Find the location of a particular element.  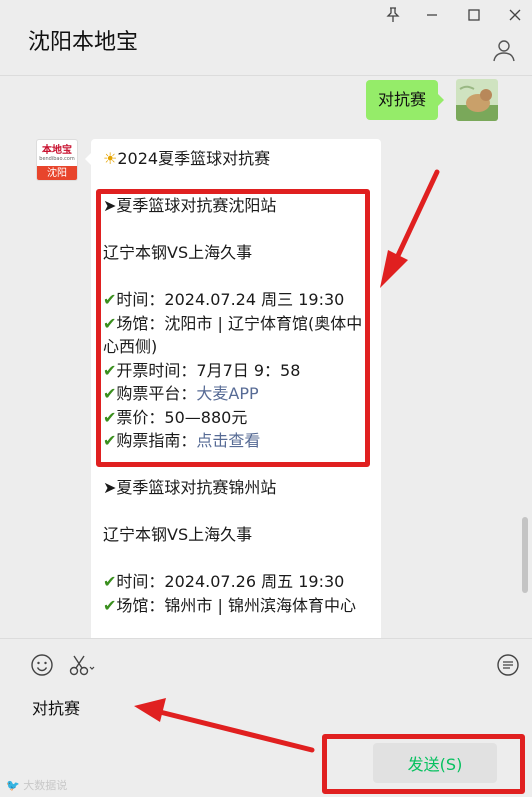

avatar-logo-text: 本地宝 is located at coordinates (57, 150).